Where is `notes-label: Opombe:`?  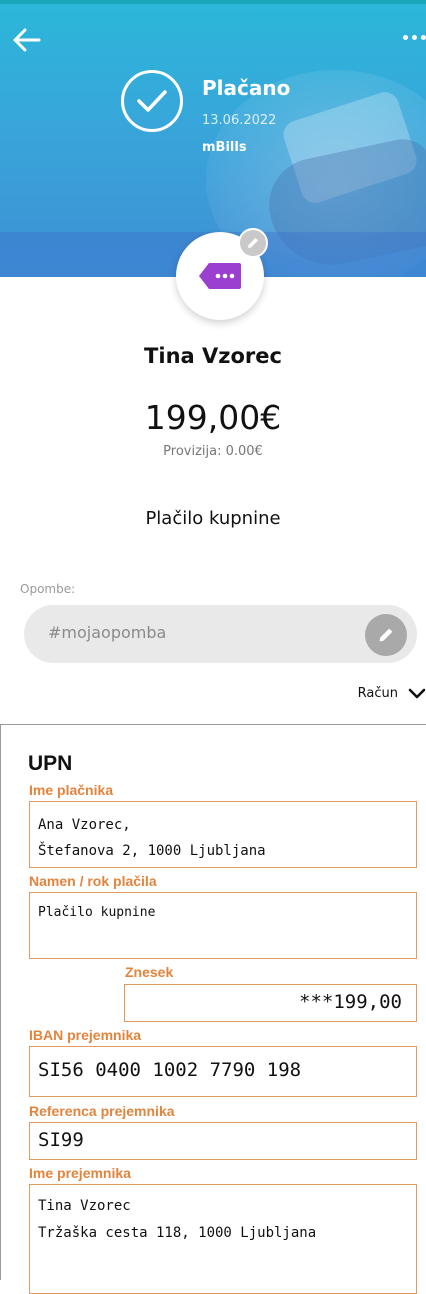 notes-label: Opombe: is located at coordinates (48, 589).